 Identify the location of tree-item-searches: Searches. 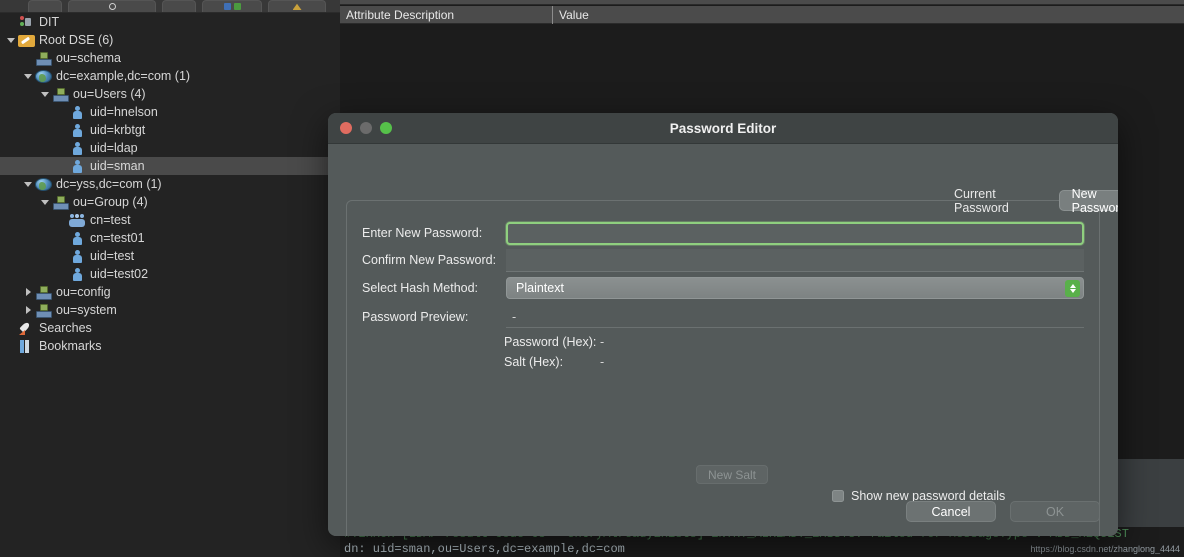
(170, 328).